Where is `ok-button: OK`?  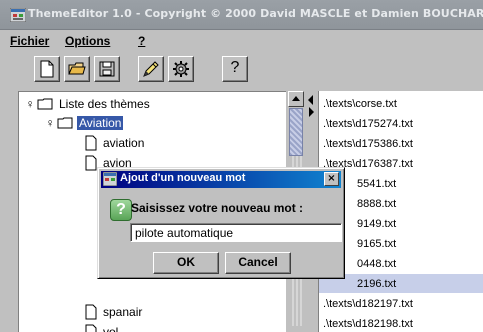
ok-button: OK is located at coordinates (186, 263).